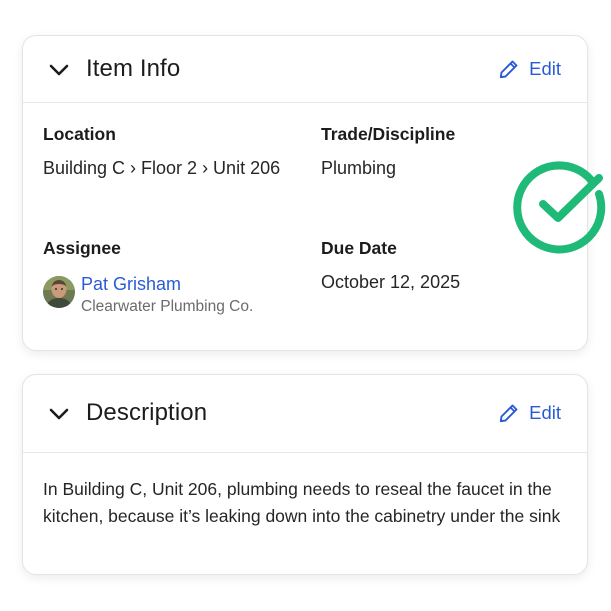 The width and height of the screenshot is (611, 611). I want to click on description-title: Description, so click(147, 412).